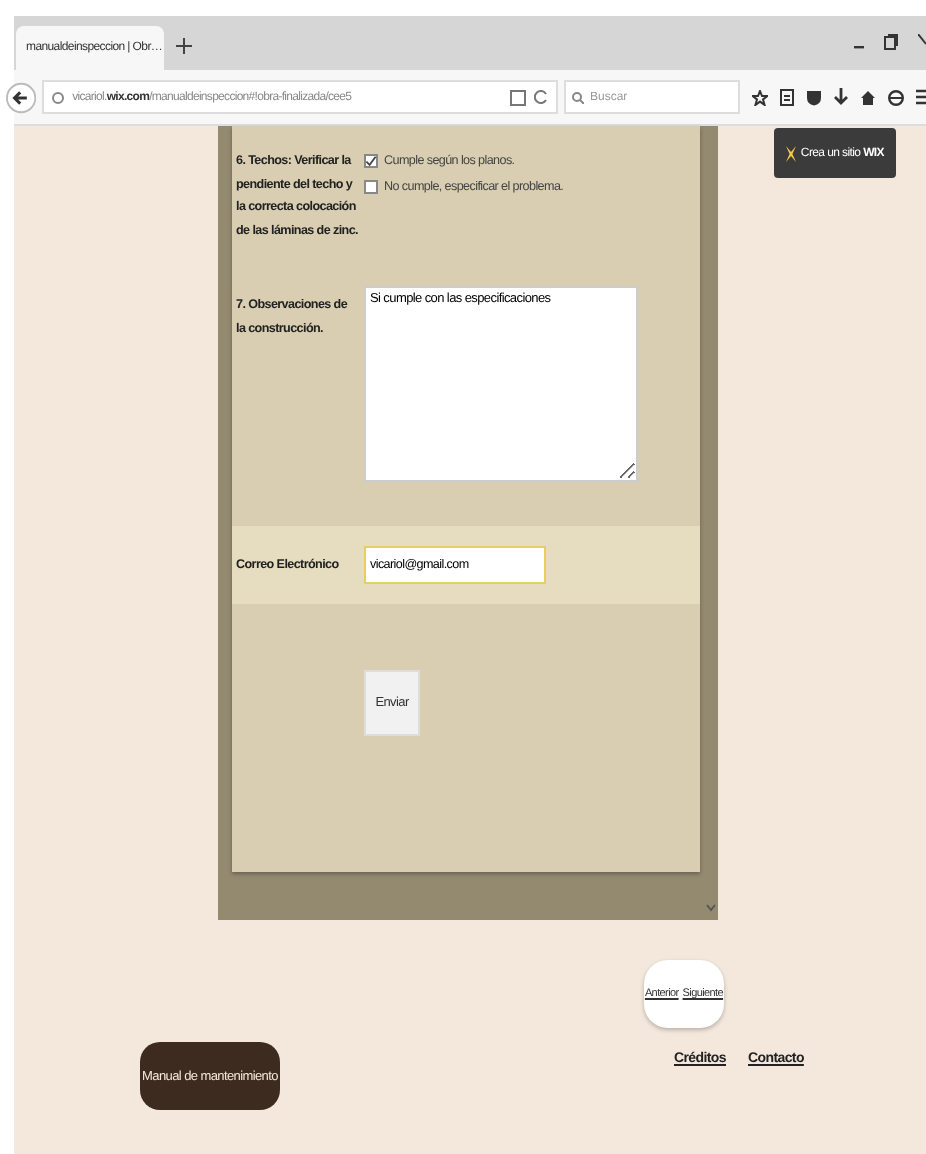 The width and height of the screenshot is (926, 1154). What do you see at coordinates (541, 97) in the screenshot?
I see `reload-icon` at bounding box center [541, 97].